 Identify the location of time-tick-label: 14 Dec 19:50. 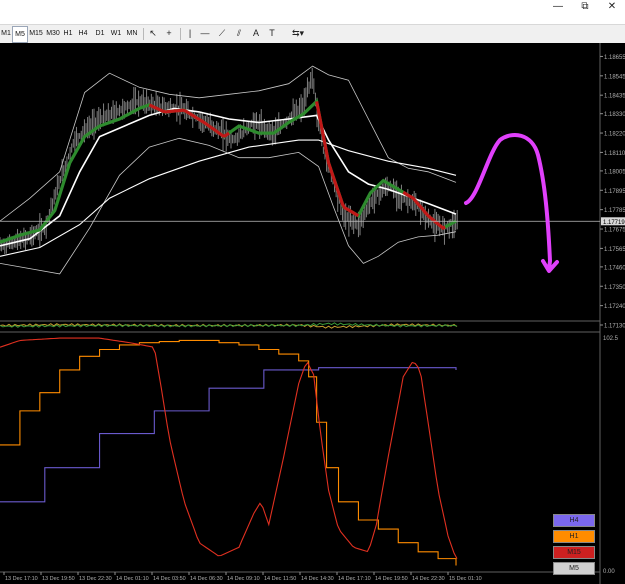
(391, 579).